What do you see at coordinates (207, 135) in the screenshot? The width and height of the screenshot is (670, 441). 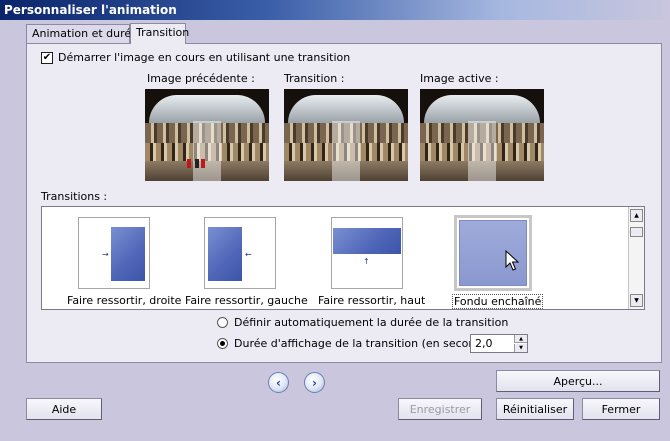 I see `previous-image-preview` at bounding box center [207, 135].